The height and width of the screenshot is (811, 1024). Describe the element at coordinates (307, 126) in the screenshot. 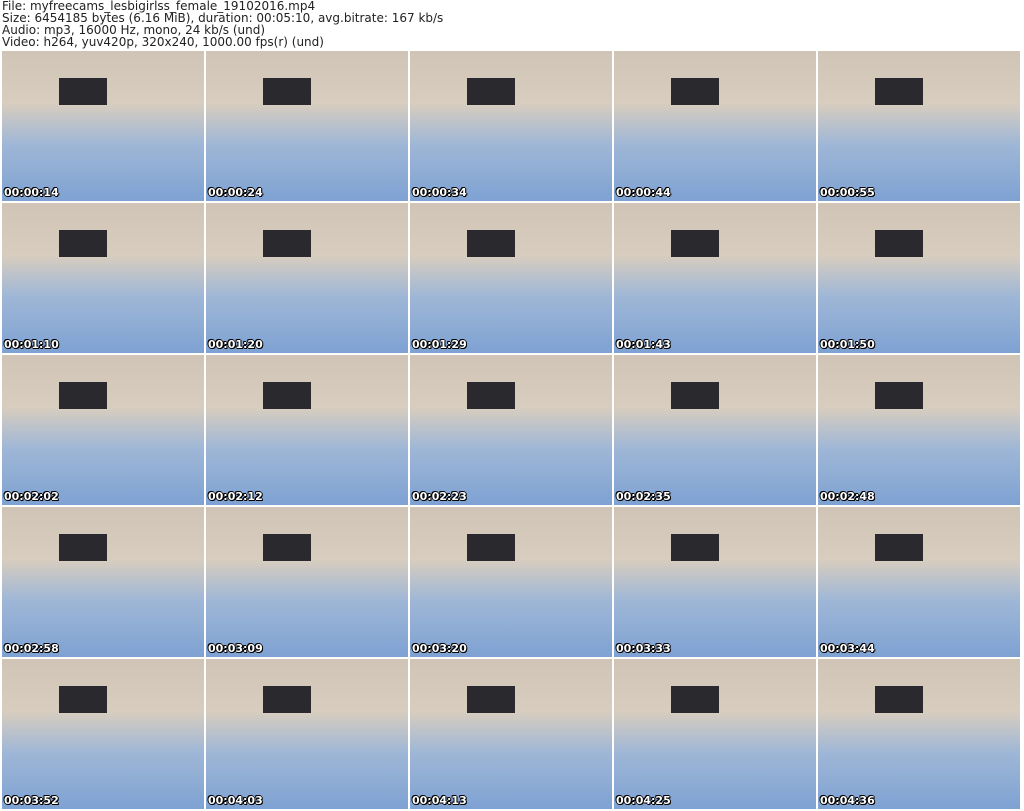

I see `video-thumbnail: 00:00:24` at that location.